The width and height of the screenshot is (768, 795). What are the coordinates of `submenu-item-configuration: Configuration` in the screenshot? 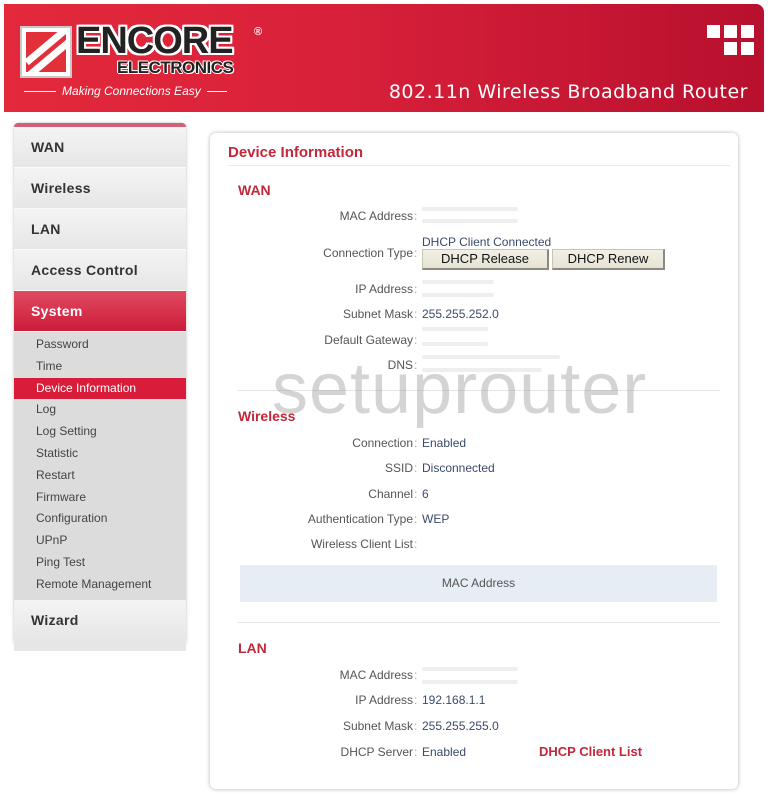 It's located at (100, 519).